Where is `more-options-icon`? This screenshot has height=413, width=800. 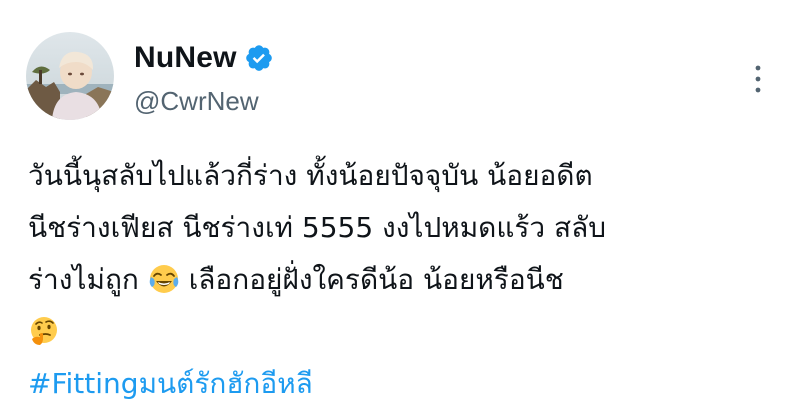 more-options-icon is located at coordinates (758, 79).